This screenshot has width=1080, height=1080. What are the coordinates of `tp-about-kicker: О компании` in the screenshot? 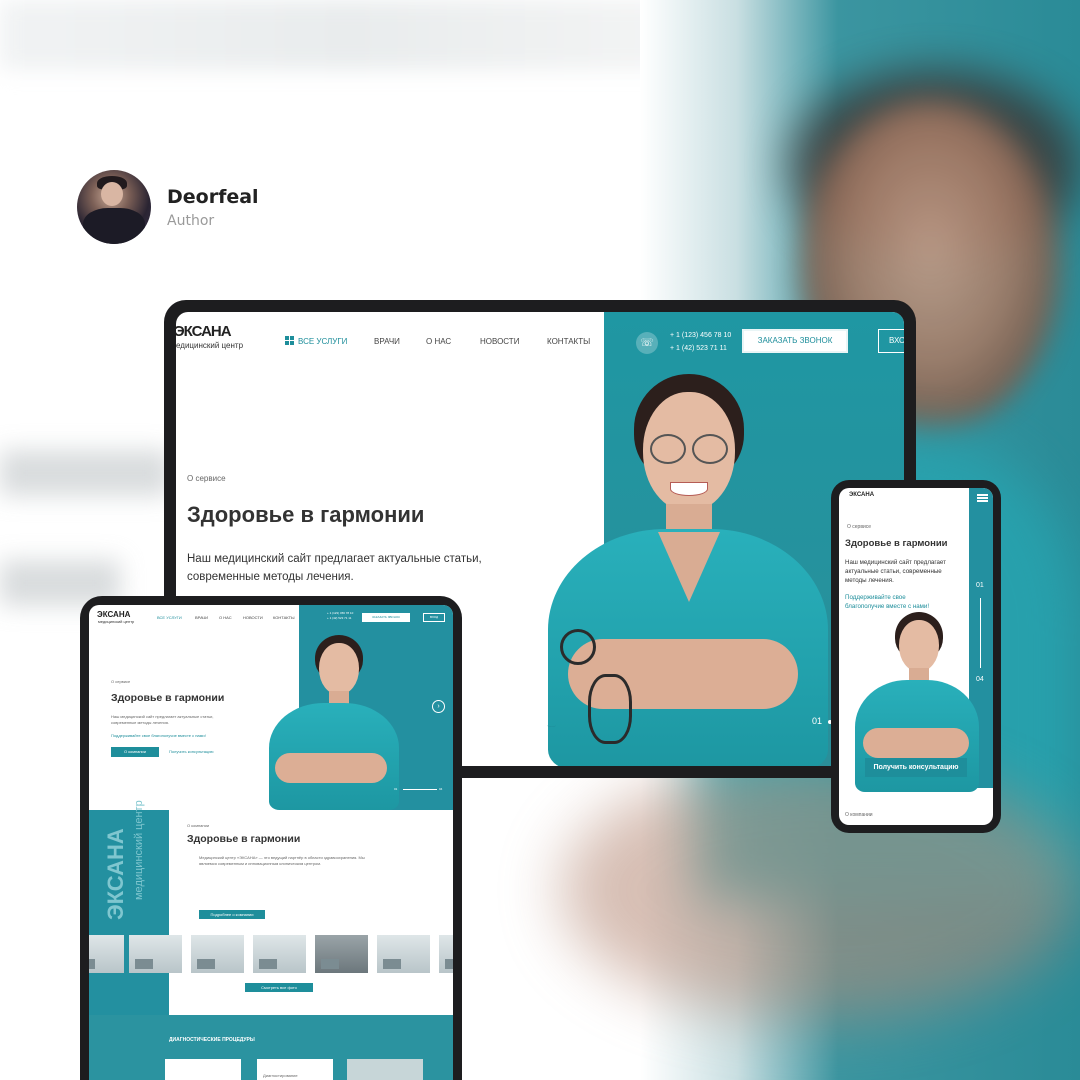 It's located at (198, 825).